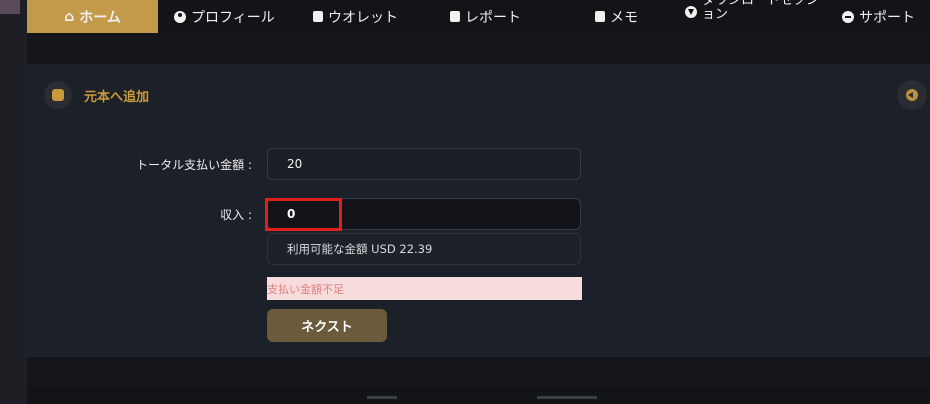  I want to click on nav-download-label: ダウンロードセクション, so click(761, 11).